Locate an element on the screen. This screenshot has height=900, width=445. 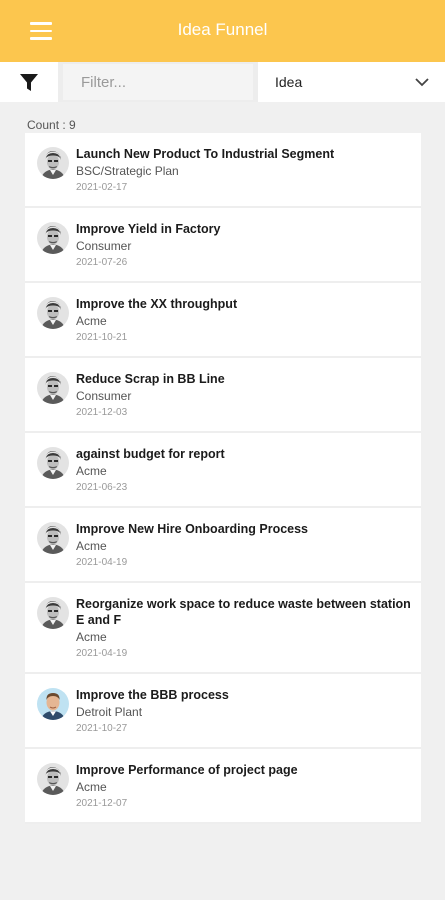
filter-bar: Idea is located at coordinates (222, 82).